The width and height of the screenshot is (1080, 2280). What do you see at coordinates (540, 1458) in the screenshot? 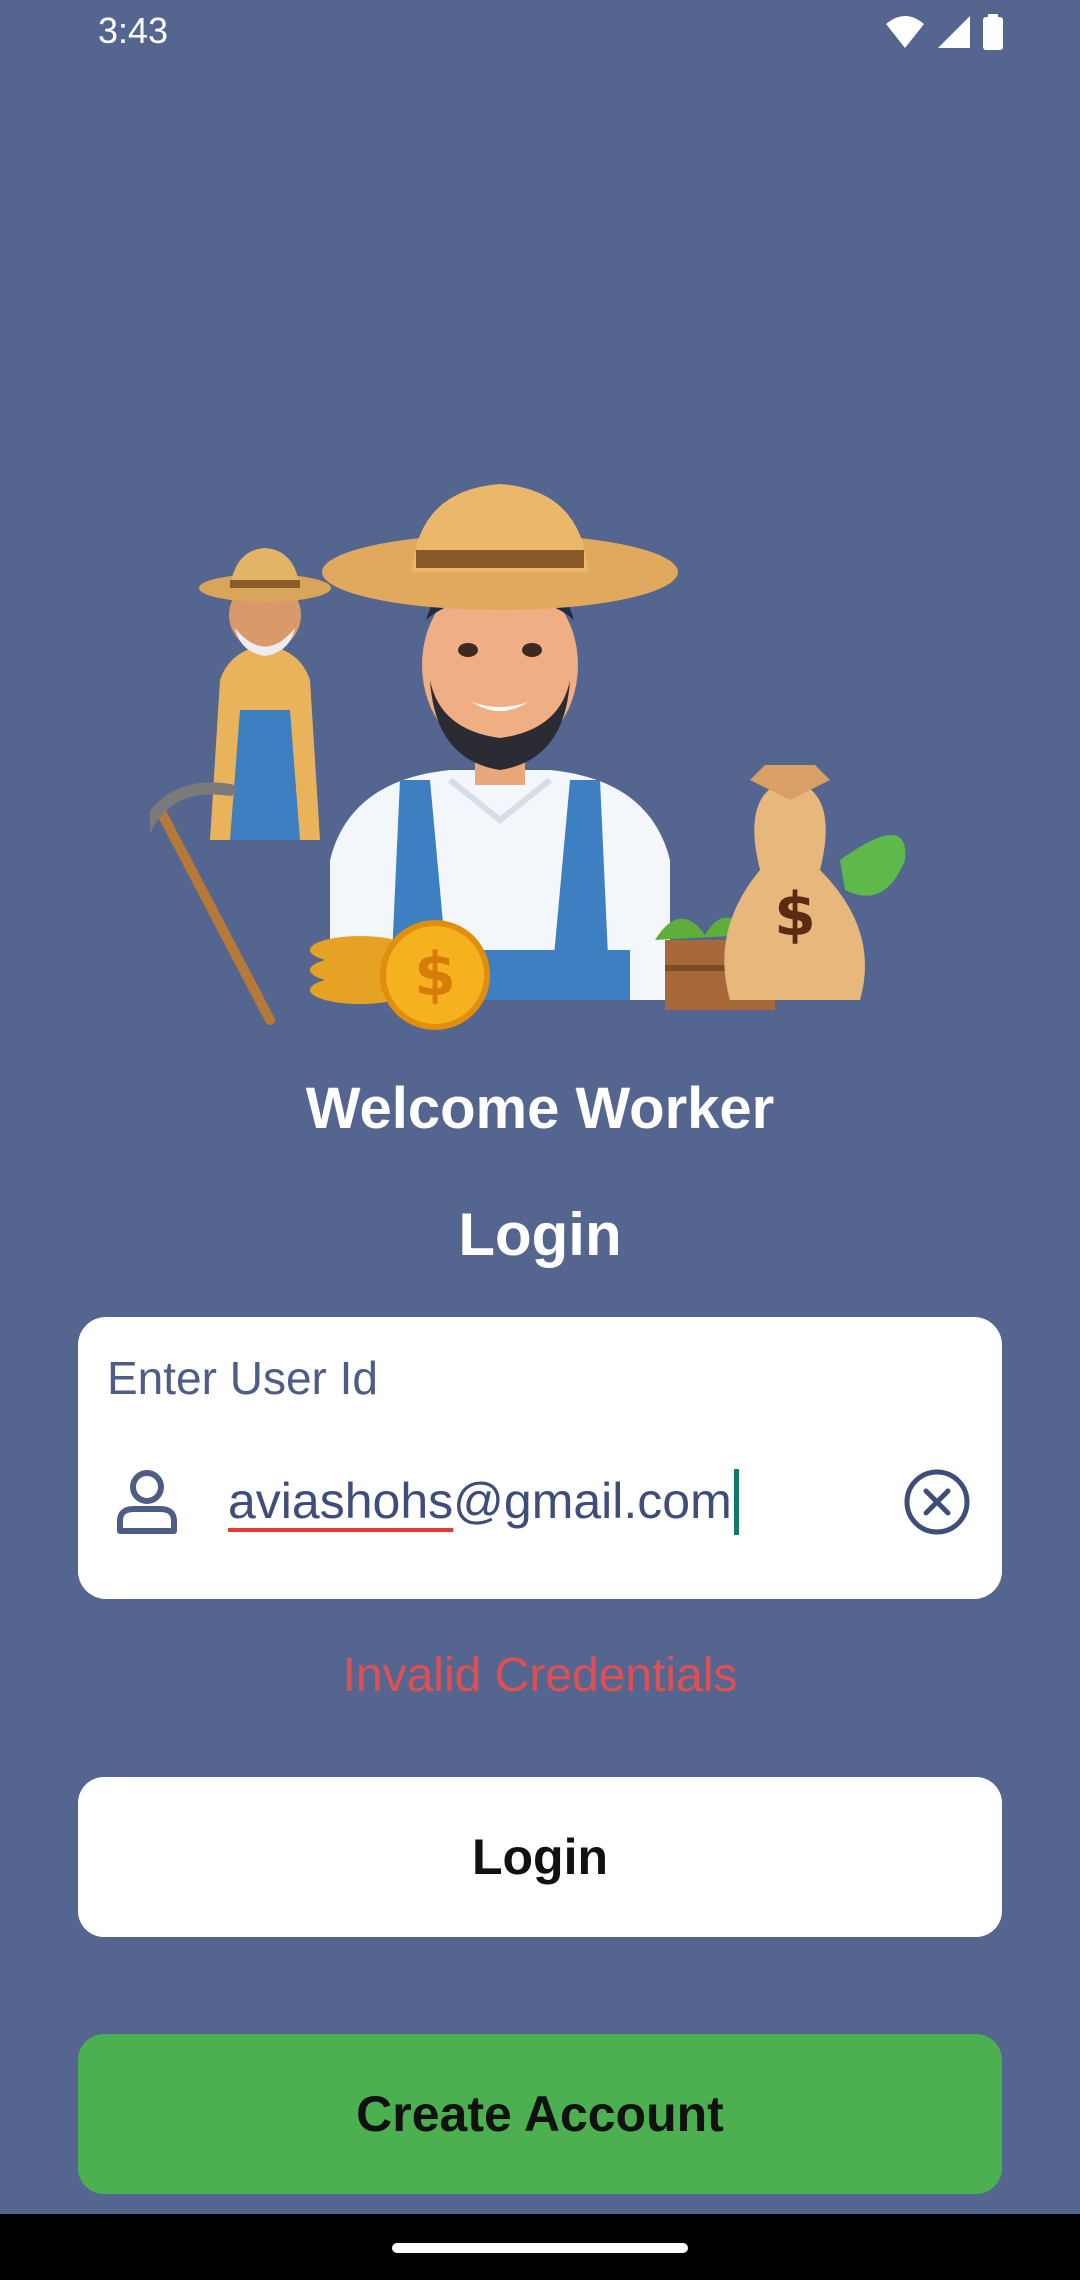
I see `user-id-field: Enter User Id aviashohs@gmail.com` at bounding box center [540, 1458].